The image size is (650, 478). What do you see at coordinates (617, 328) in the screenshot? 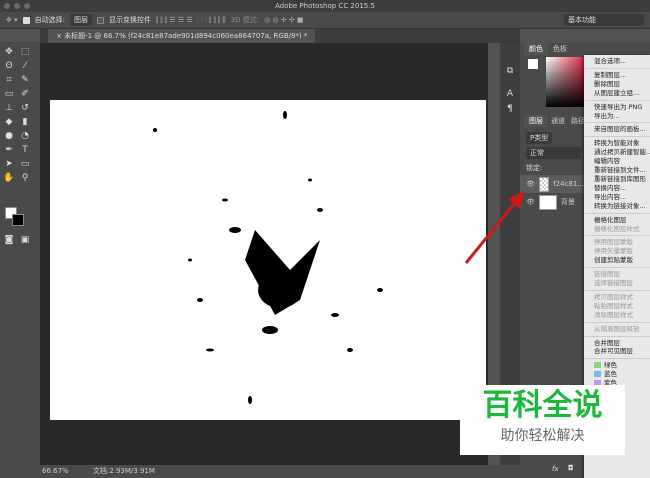
I see `menu-item: 从隔离图层释放` at bounding box center [617, 328].